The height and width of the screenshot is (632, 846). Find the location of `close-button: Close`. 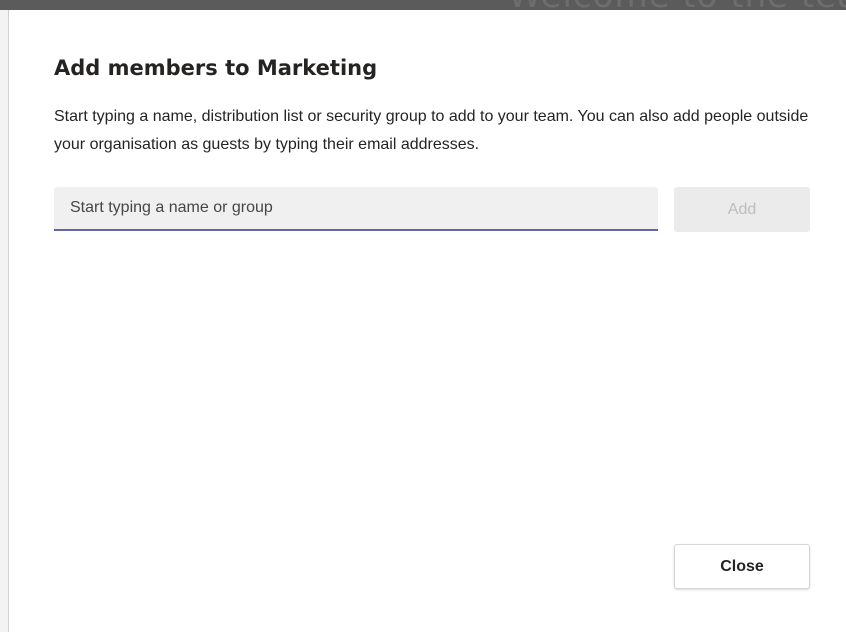

close-button: Close is located at coordinates (742, 566).